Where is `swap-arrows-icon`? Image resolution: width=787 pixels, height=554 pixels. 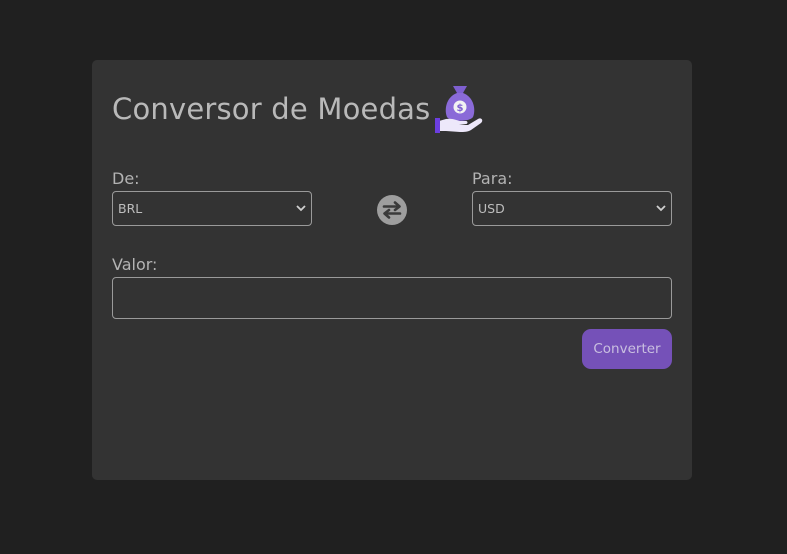
swap-arrows-icon is located at coordinates (392, 210).